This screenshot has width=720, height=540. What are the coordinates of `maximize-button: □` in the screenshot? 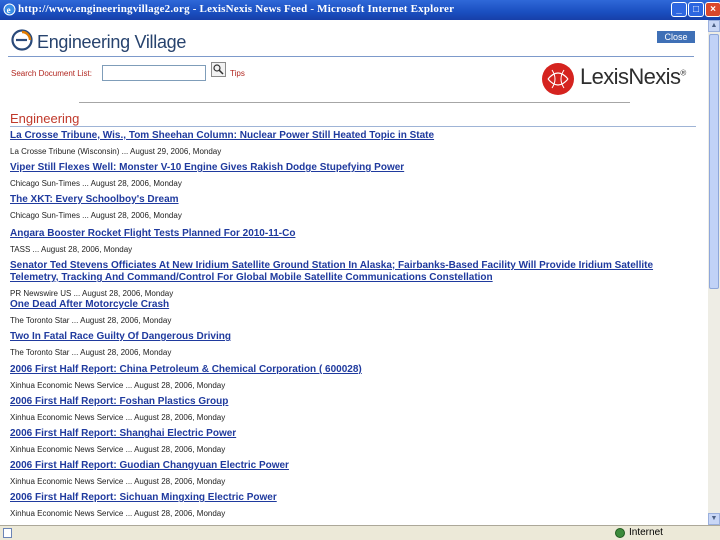 It's located at (696, 9).